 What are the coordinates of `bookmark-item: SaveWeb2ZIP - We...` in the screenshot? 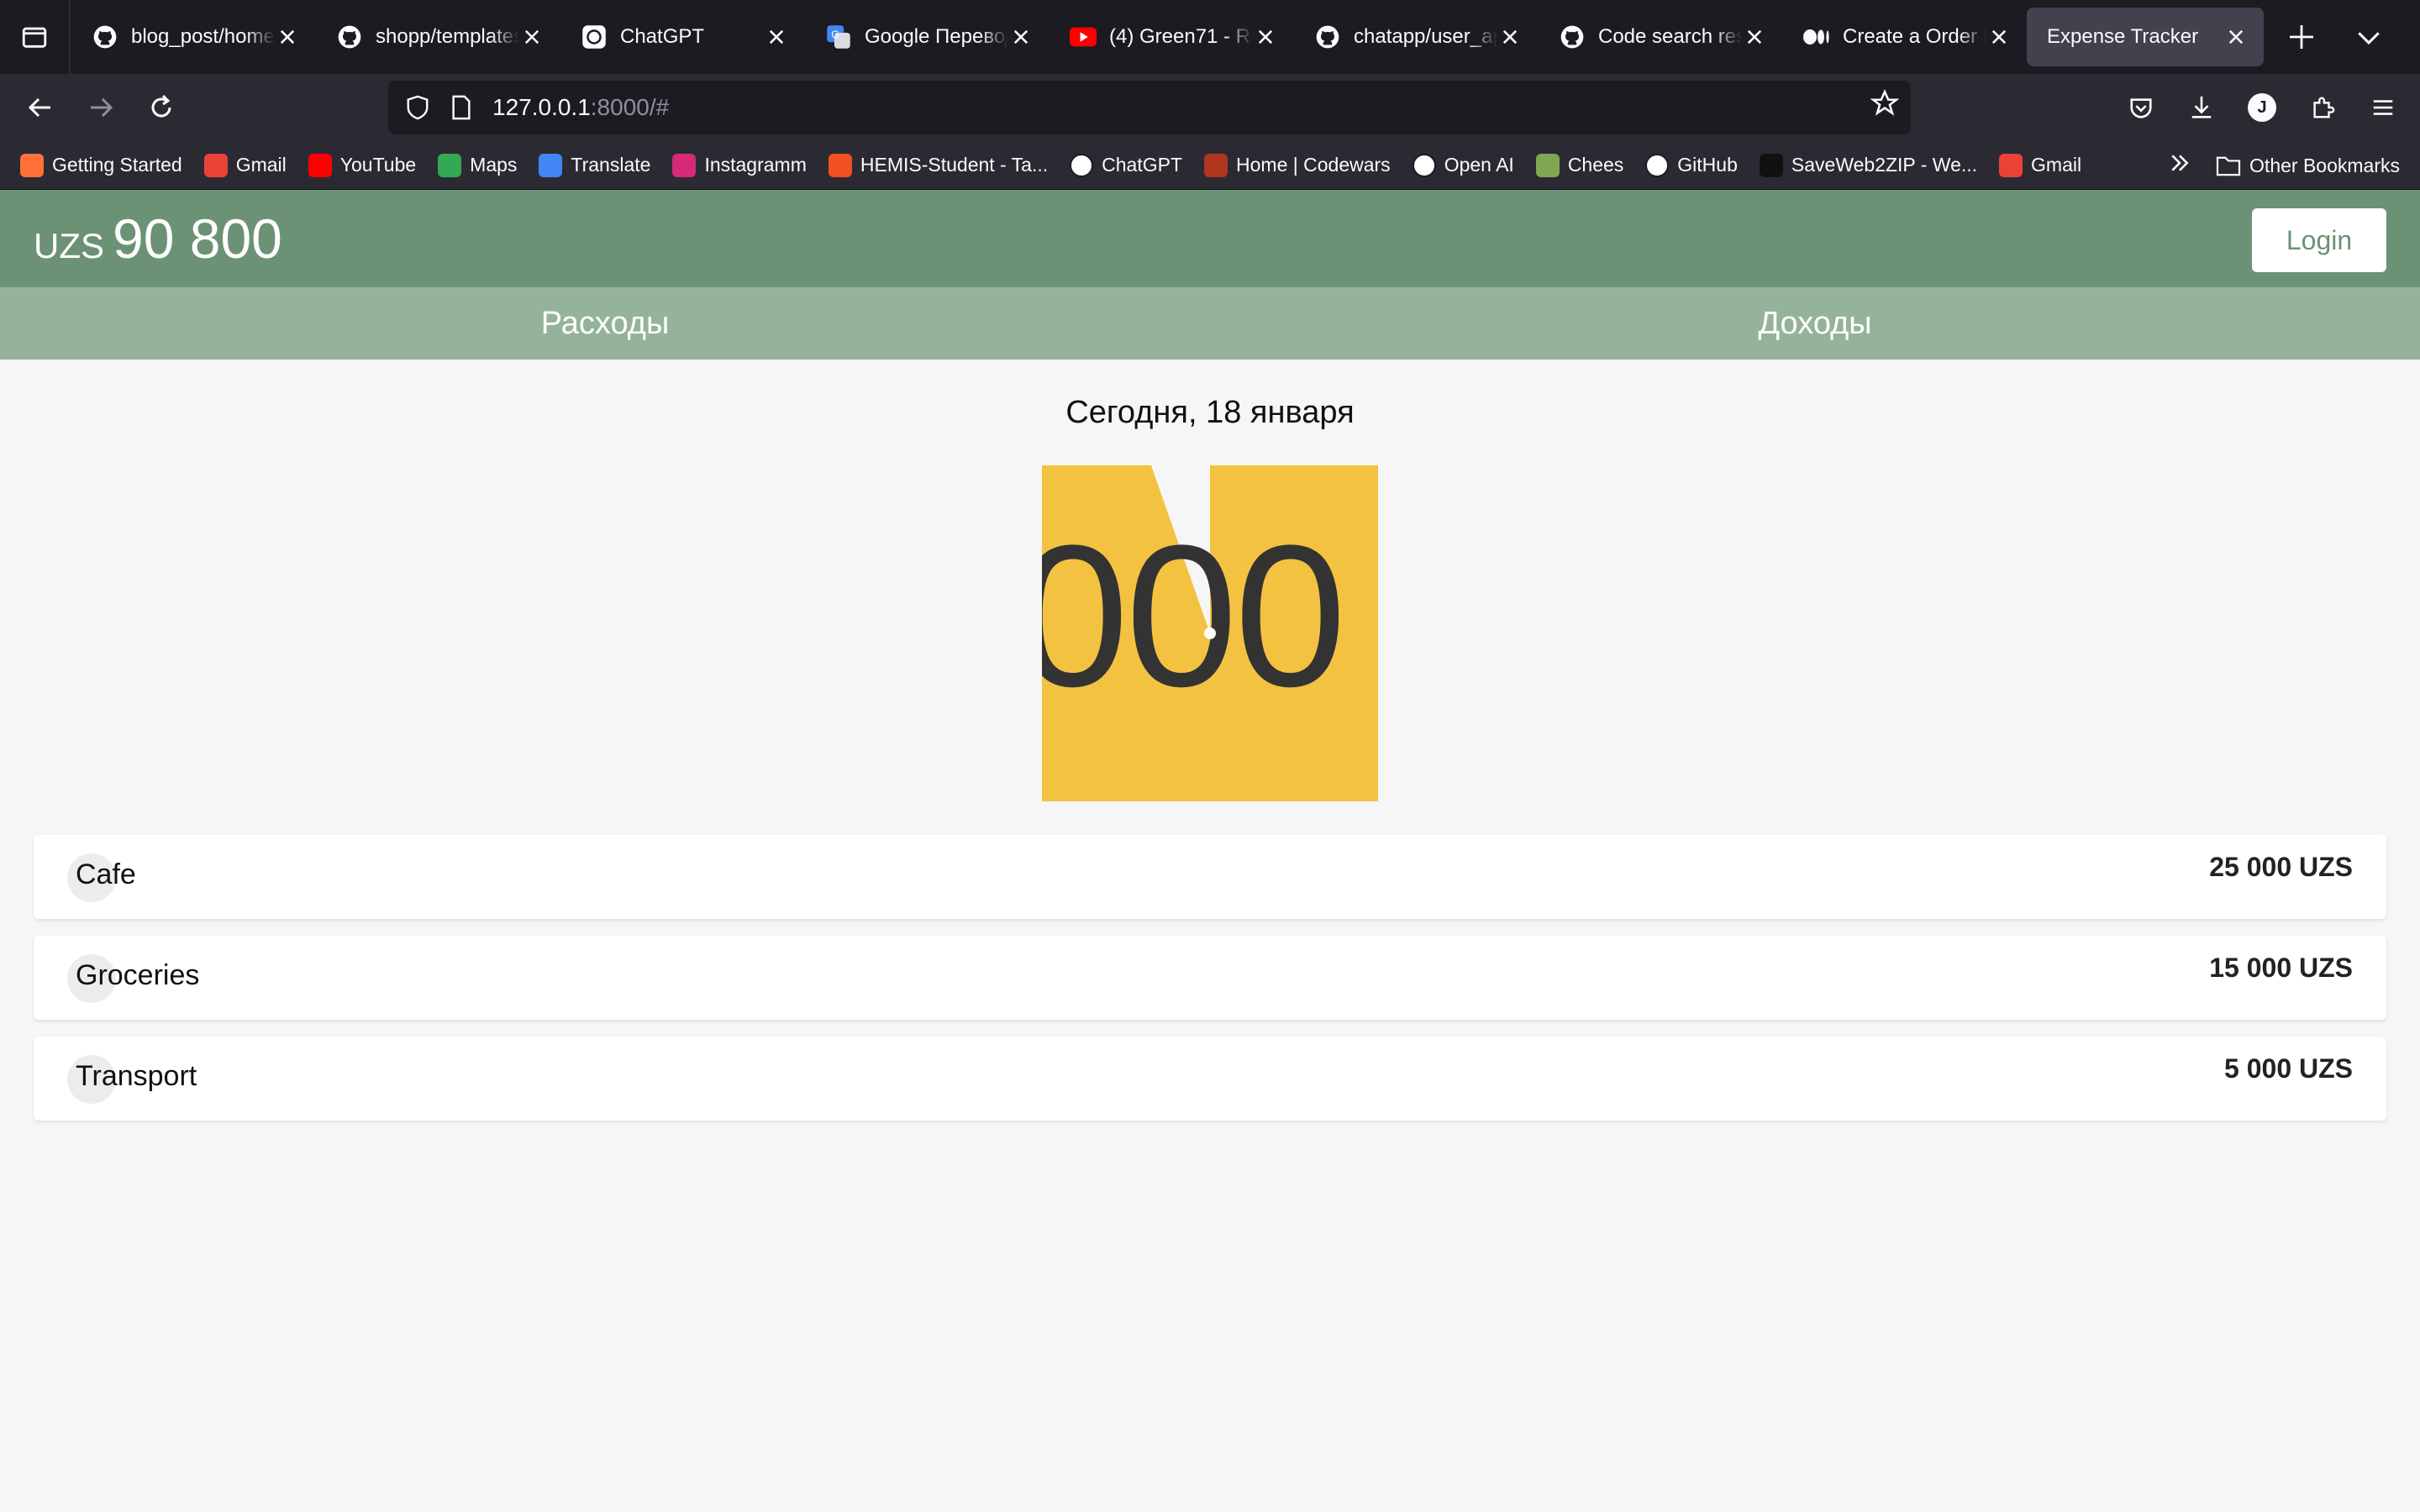 It's located at (1868, 165).